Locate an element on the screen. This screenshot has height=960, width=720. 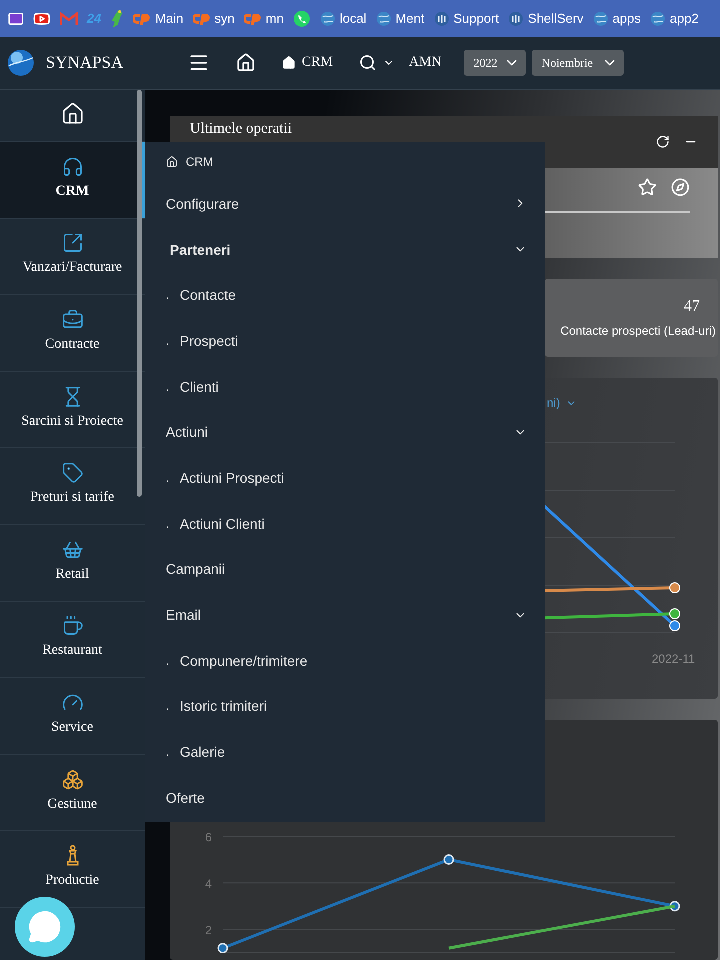
share-icon is located at coordinates (73, 243).